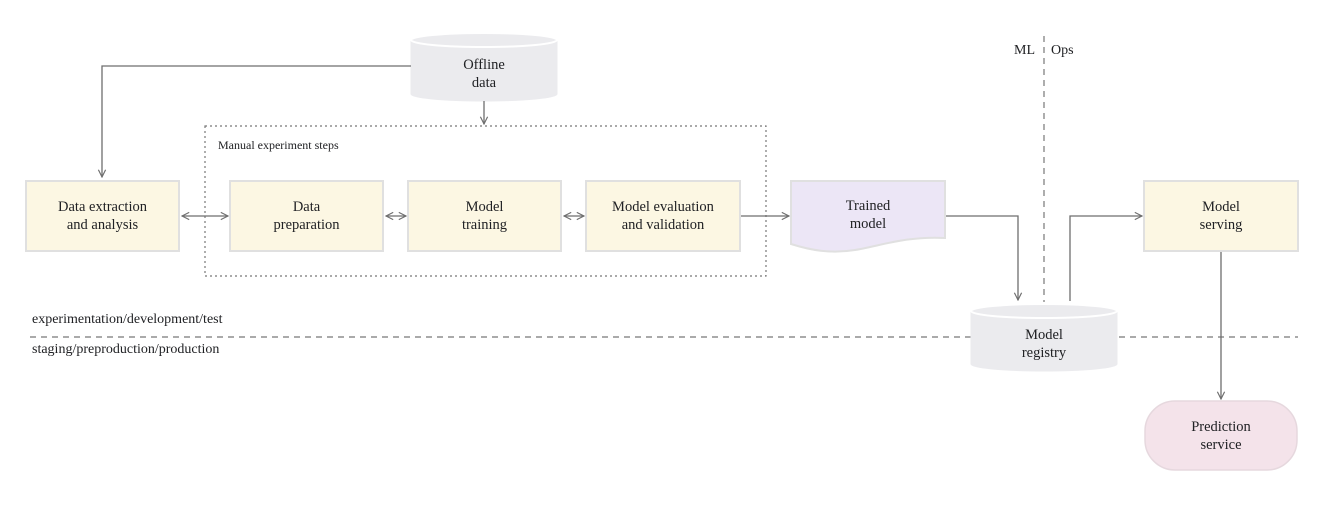  Describe the element at coordinates (1105, 258) in the screenshot. I see `registry-to-serving-arrow` at that location.